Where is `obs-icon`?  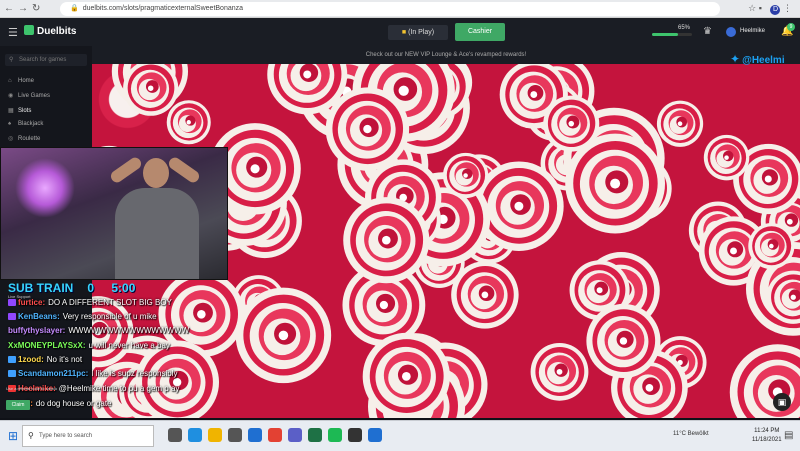
obs-icon is located at coordinates (355, 435).